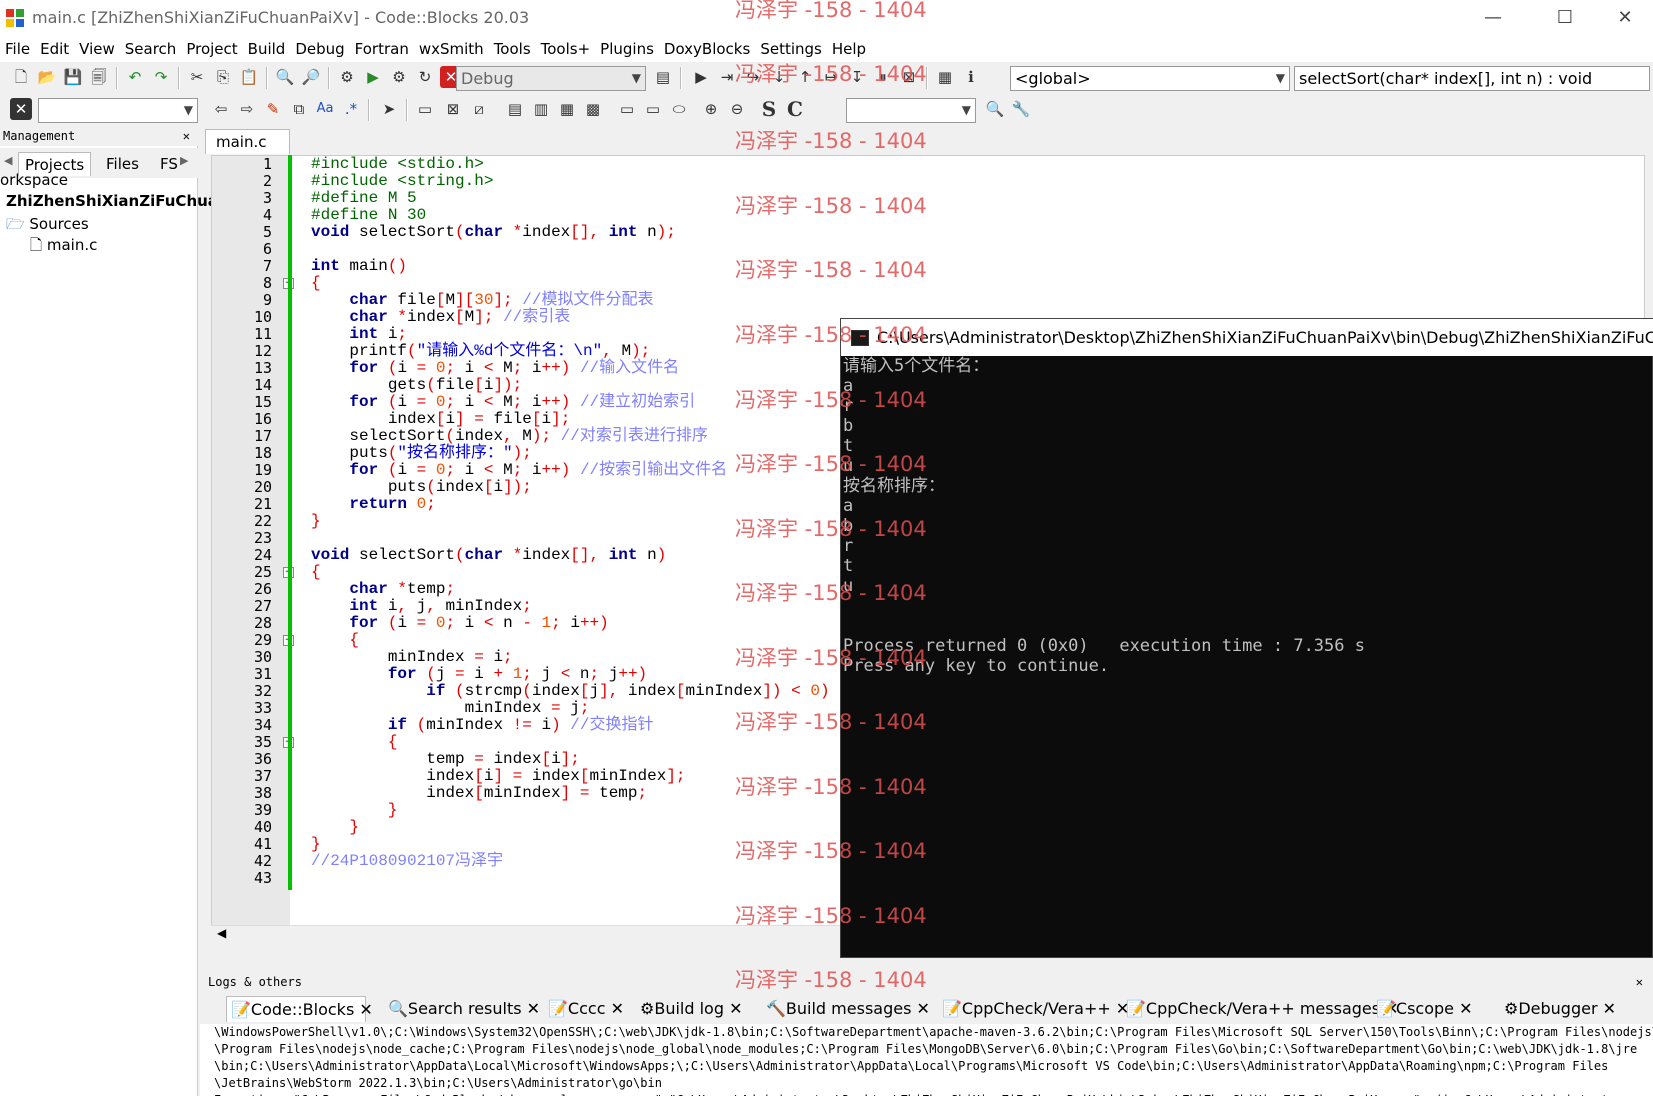 Image resolution: width=1653 pixels, height=1096 pixels. What do you see at coordinates (311, 77) in the screenshot?
I see `replace-icon: 🔎` at bounding box center [311, 77].